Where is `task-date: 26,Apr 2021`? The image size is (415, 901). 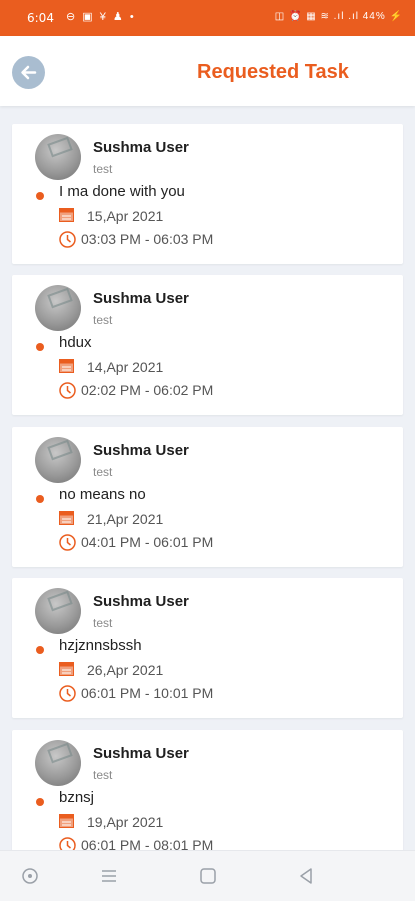 task-date: 26,Apr 2021 is located at coordinates (125, 670).